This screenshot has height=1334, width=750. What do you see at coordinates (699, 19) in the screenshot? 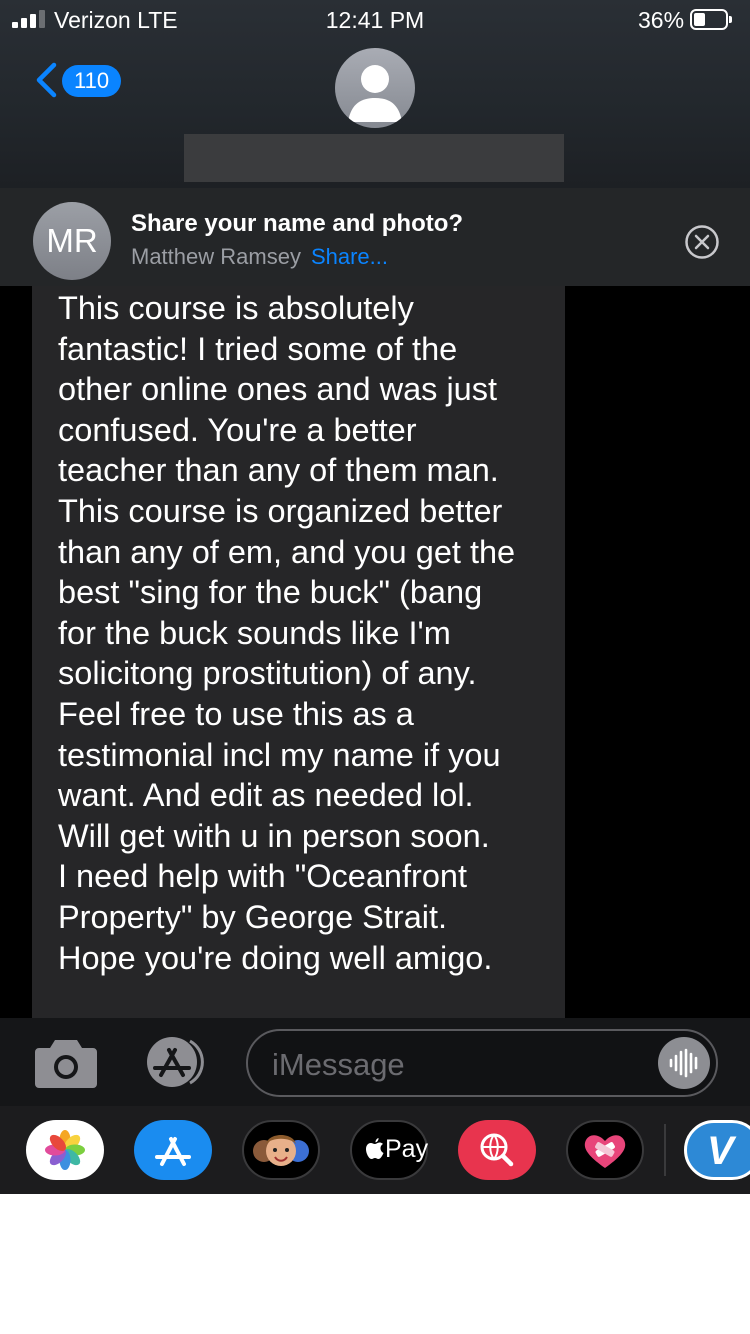
I see `battery-fill` at bounding box center [699, 19].